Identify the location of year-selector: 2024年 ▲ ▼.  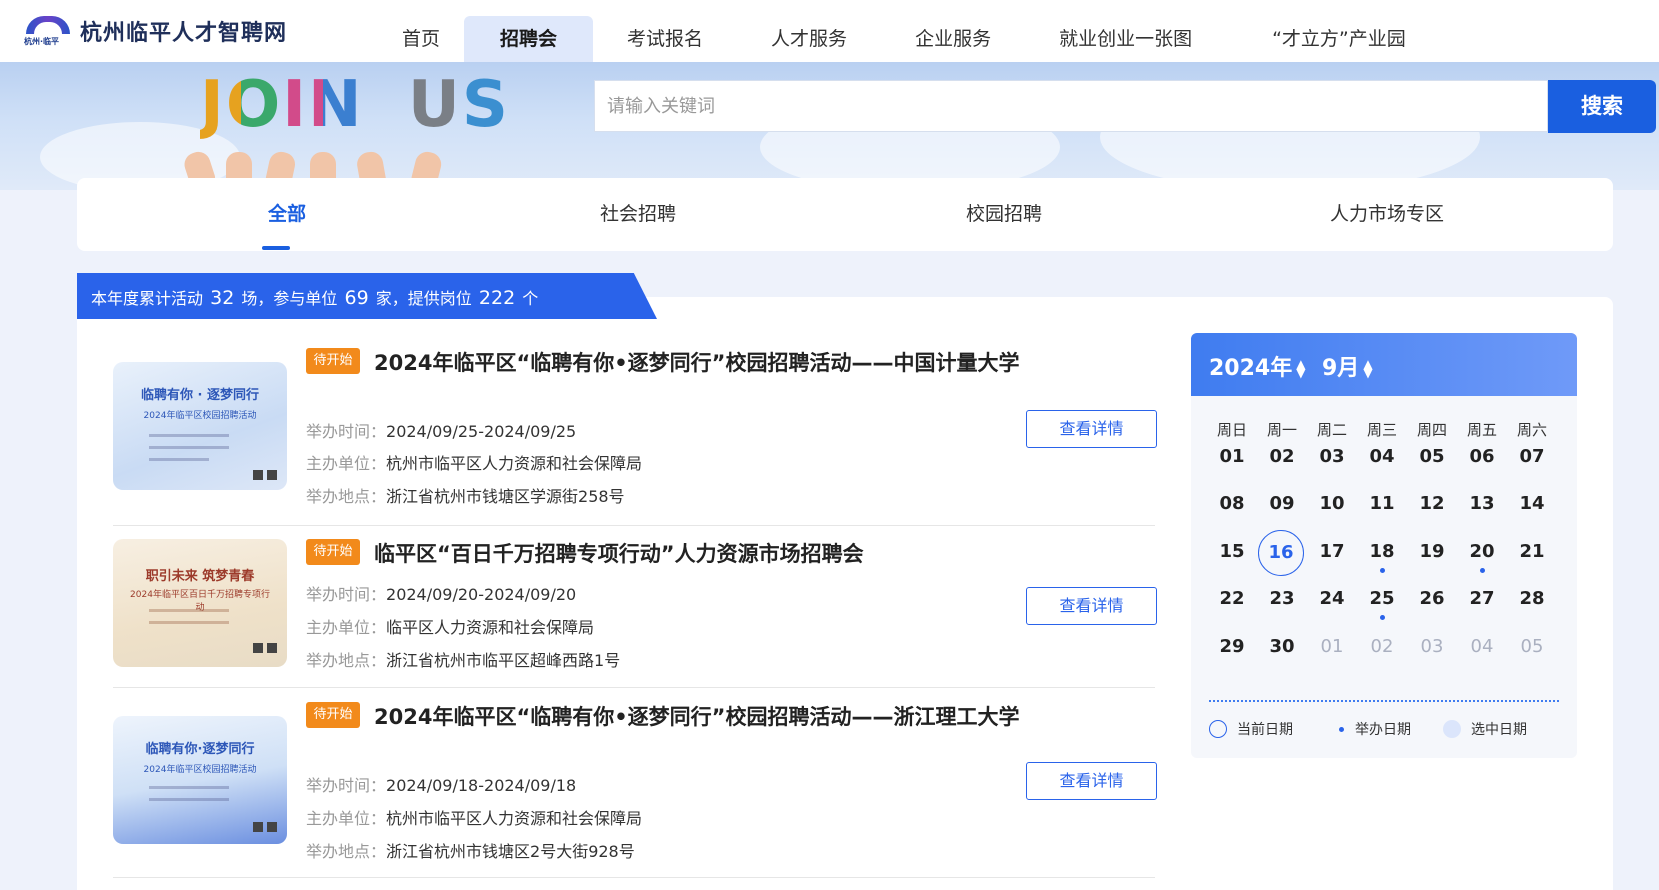
(1257, 366).